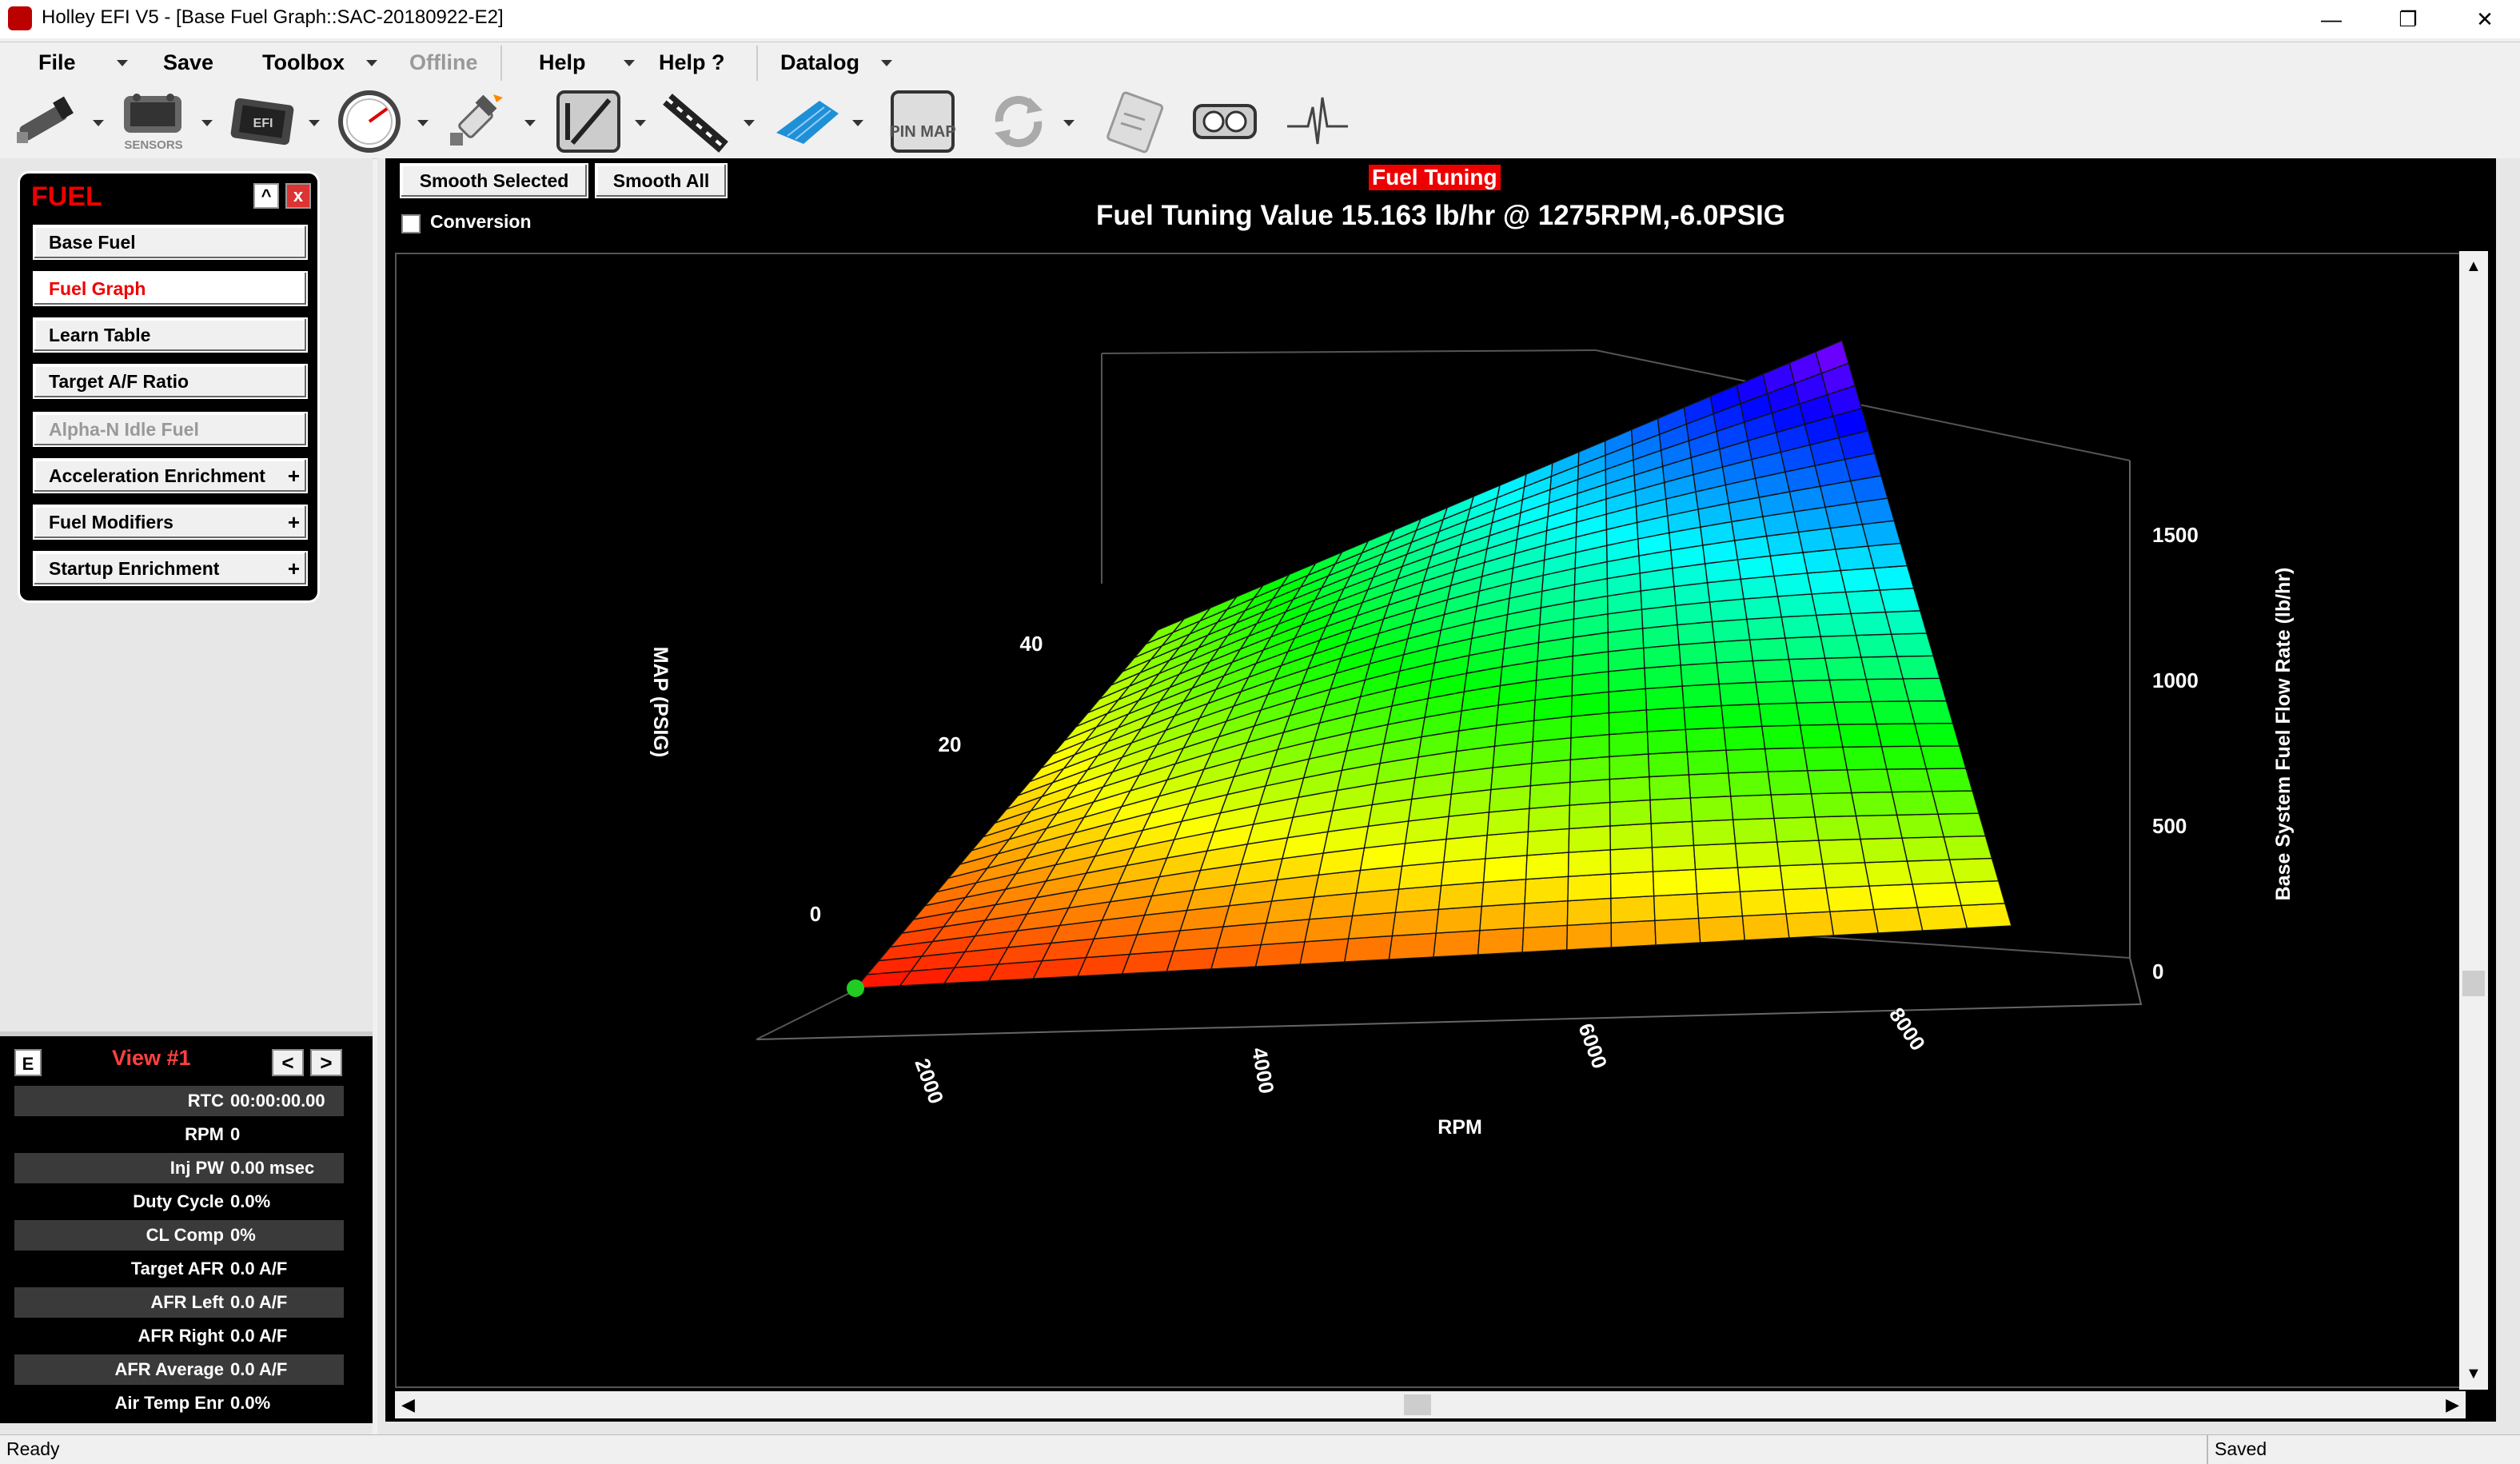 The height and width of the screenshot is (1464, 2520). Describe the element at coordinates (423, 123) in the screenshot. I see `gauge-caret-icon` at that location.